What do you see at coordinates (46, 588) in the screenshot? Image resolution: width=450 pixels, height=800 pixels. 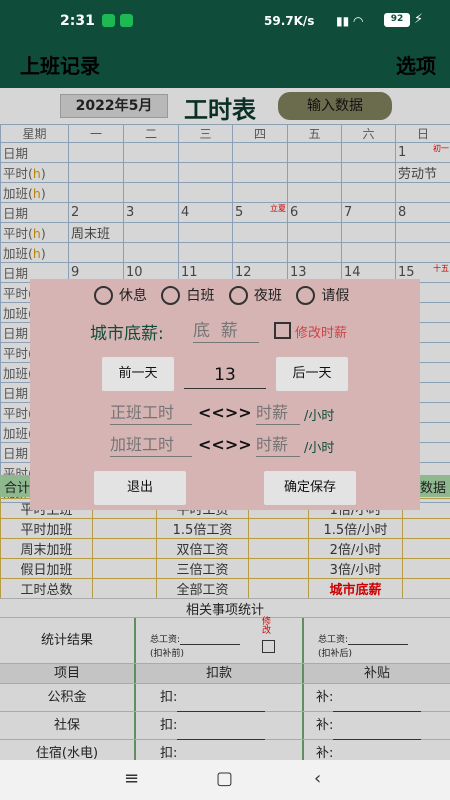 I see `summary-cell: 工时总数` at bounding box center [46, 588].